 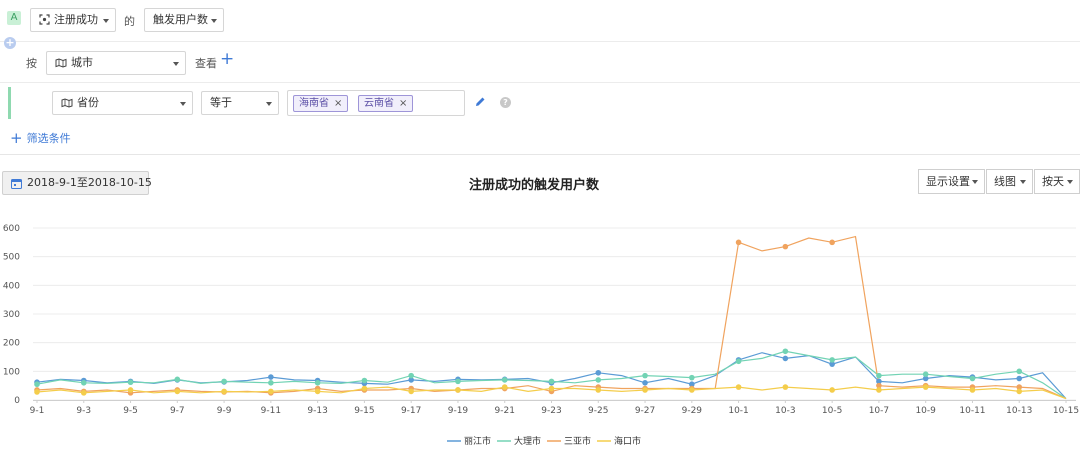 What do you see at coordinates (551, 411) in the screenshot?
I see `x-tick-label: 9-23` at bounding box center [551, 411].